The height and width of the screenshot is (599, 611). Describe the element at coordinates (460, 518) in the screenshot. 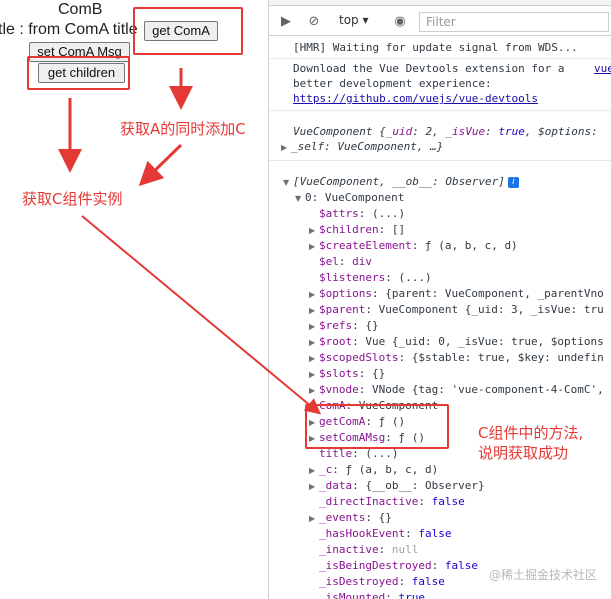

I see `property-row: ▶ _events: {}` at that location.